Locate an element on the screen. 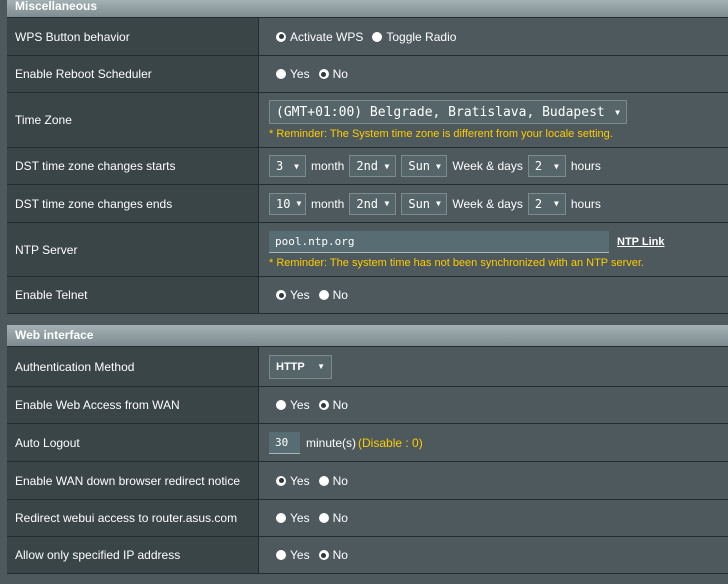 The height and width of the screenshot is (584, 728). allow-ip-yes-radio is located at coordinates (281, 555).